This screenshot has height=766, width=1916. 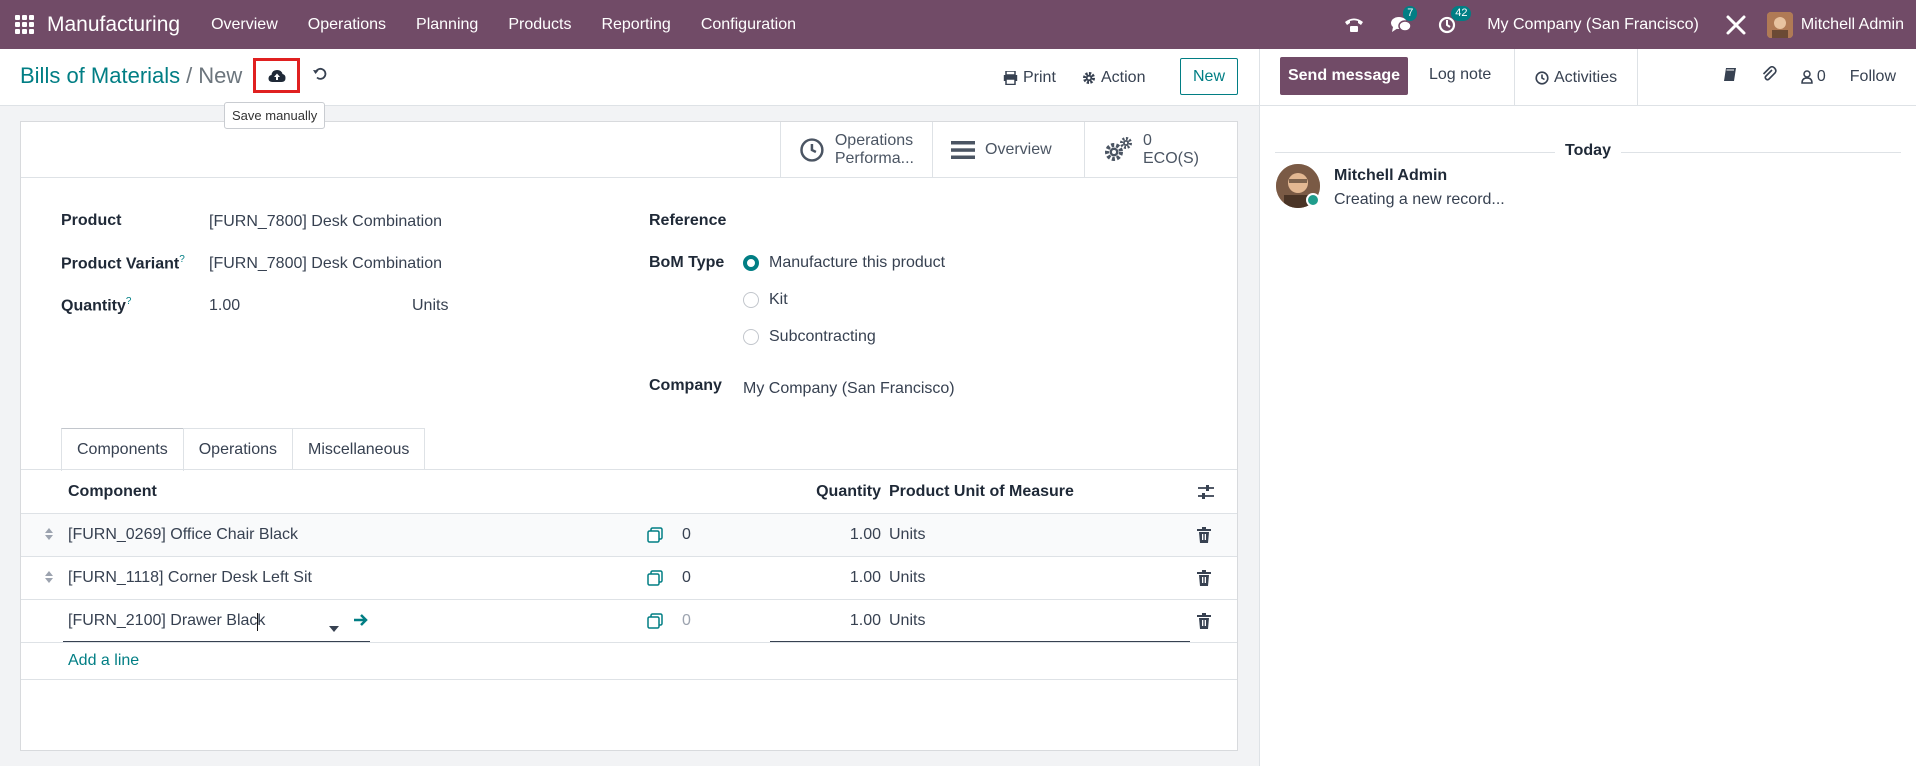 I want to click on product-variant-field: [FURN_7800] Desk Combination, so click(x=325, y=264).